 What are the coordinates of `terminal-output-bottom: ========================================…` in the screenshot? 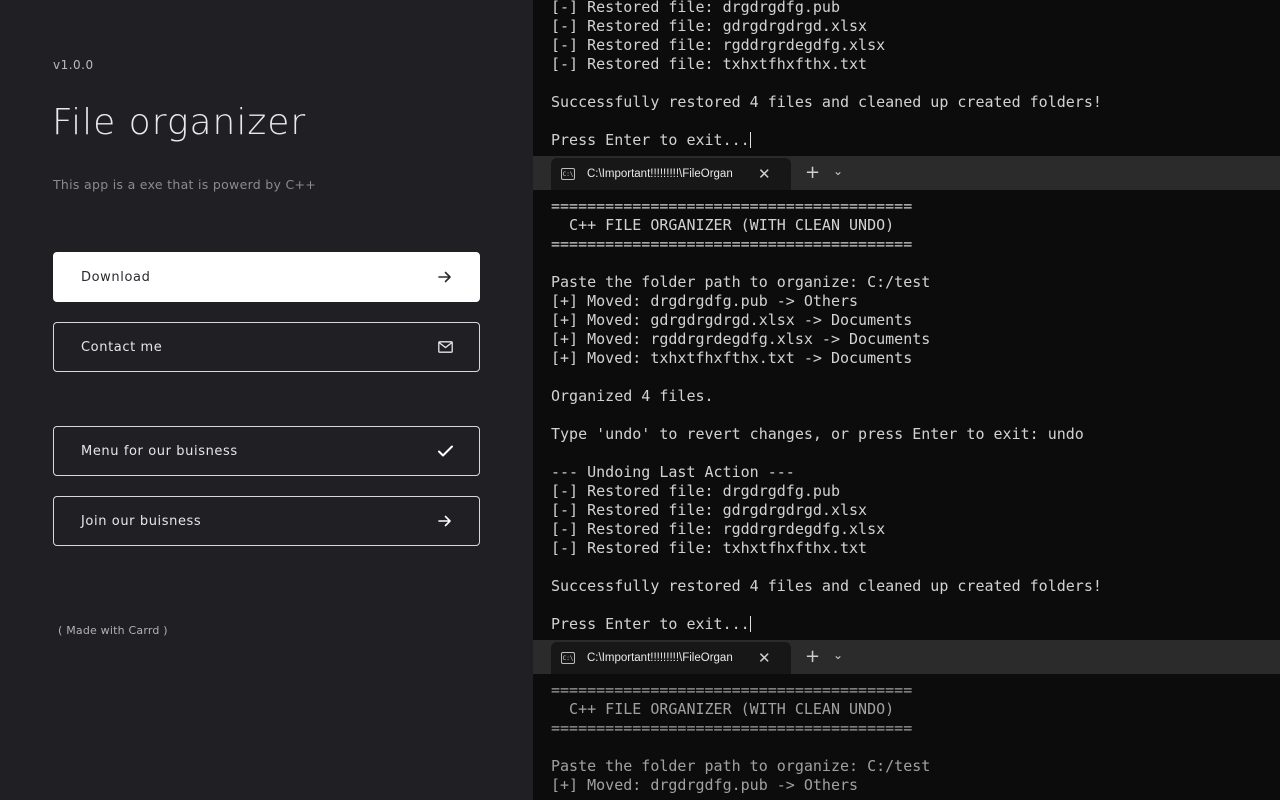 It's located at (740, 738).